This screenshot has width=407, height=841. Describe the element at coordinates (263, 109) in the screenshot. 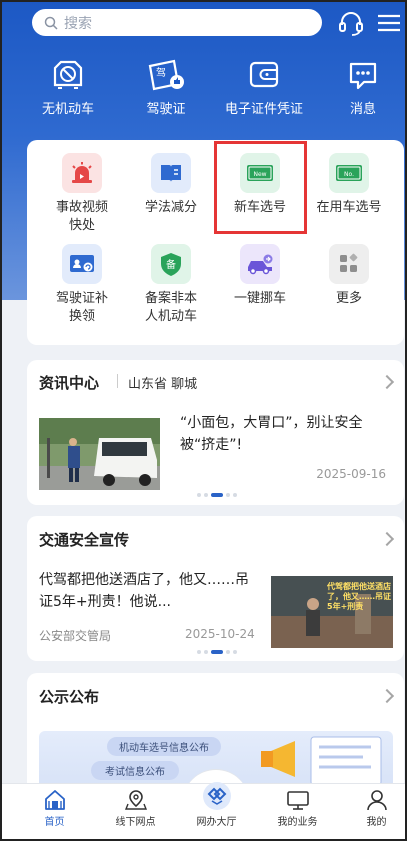

I see `quick-label: 电子证件凭证` at that location.